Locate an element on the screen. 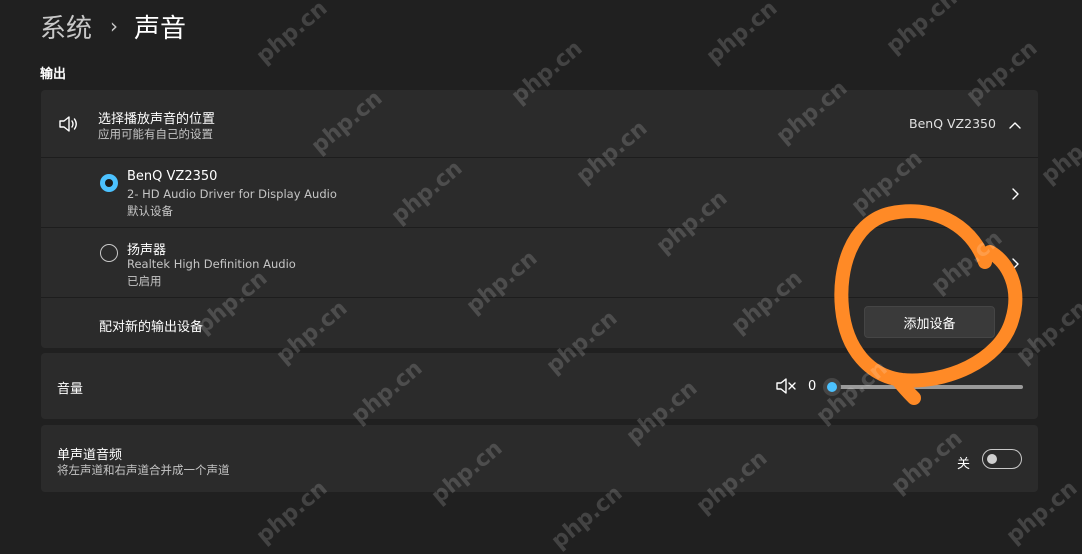 This screenshot has height=554, width=1082. mono-audio-toggle is located at coordinates (1002, 459).